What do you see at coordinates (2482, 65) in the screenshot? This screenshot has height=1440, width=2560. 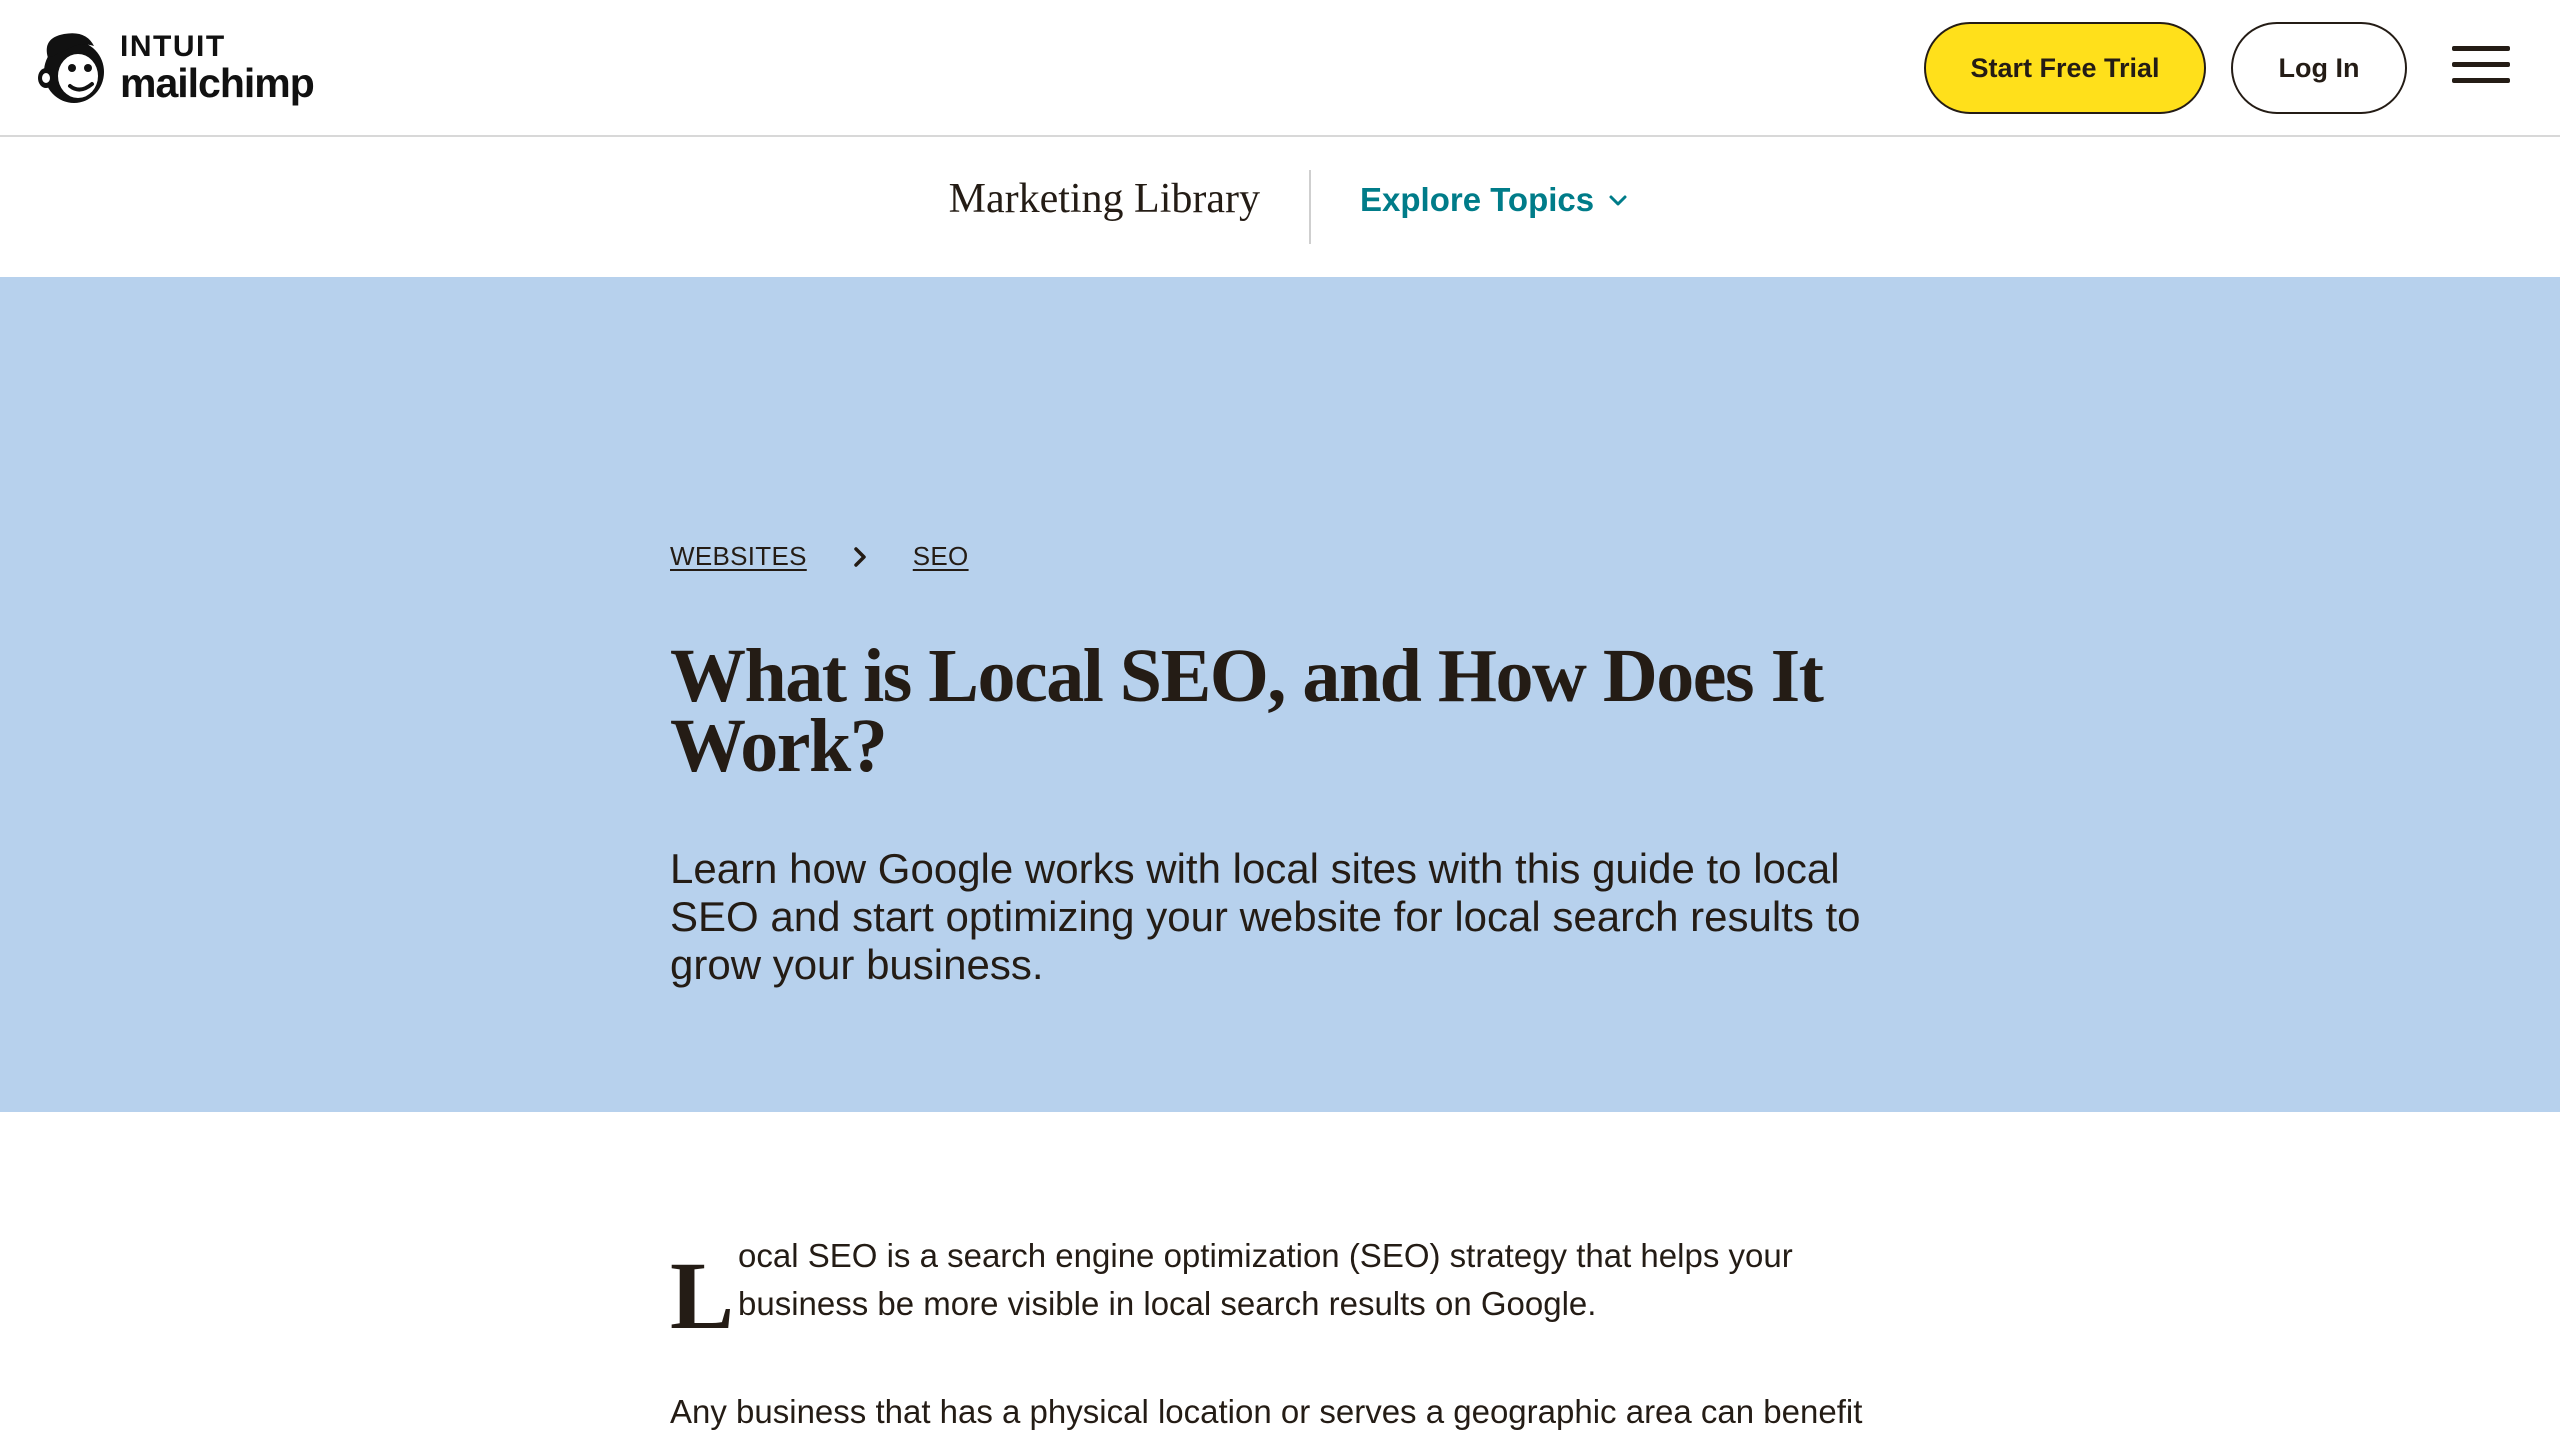 I see `hamburger-menu-icon` at bounding box center [2482, 65].